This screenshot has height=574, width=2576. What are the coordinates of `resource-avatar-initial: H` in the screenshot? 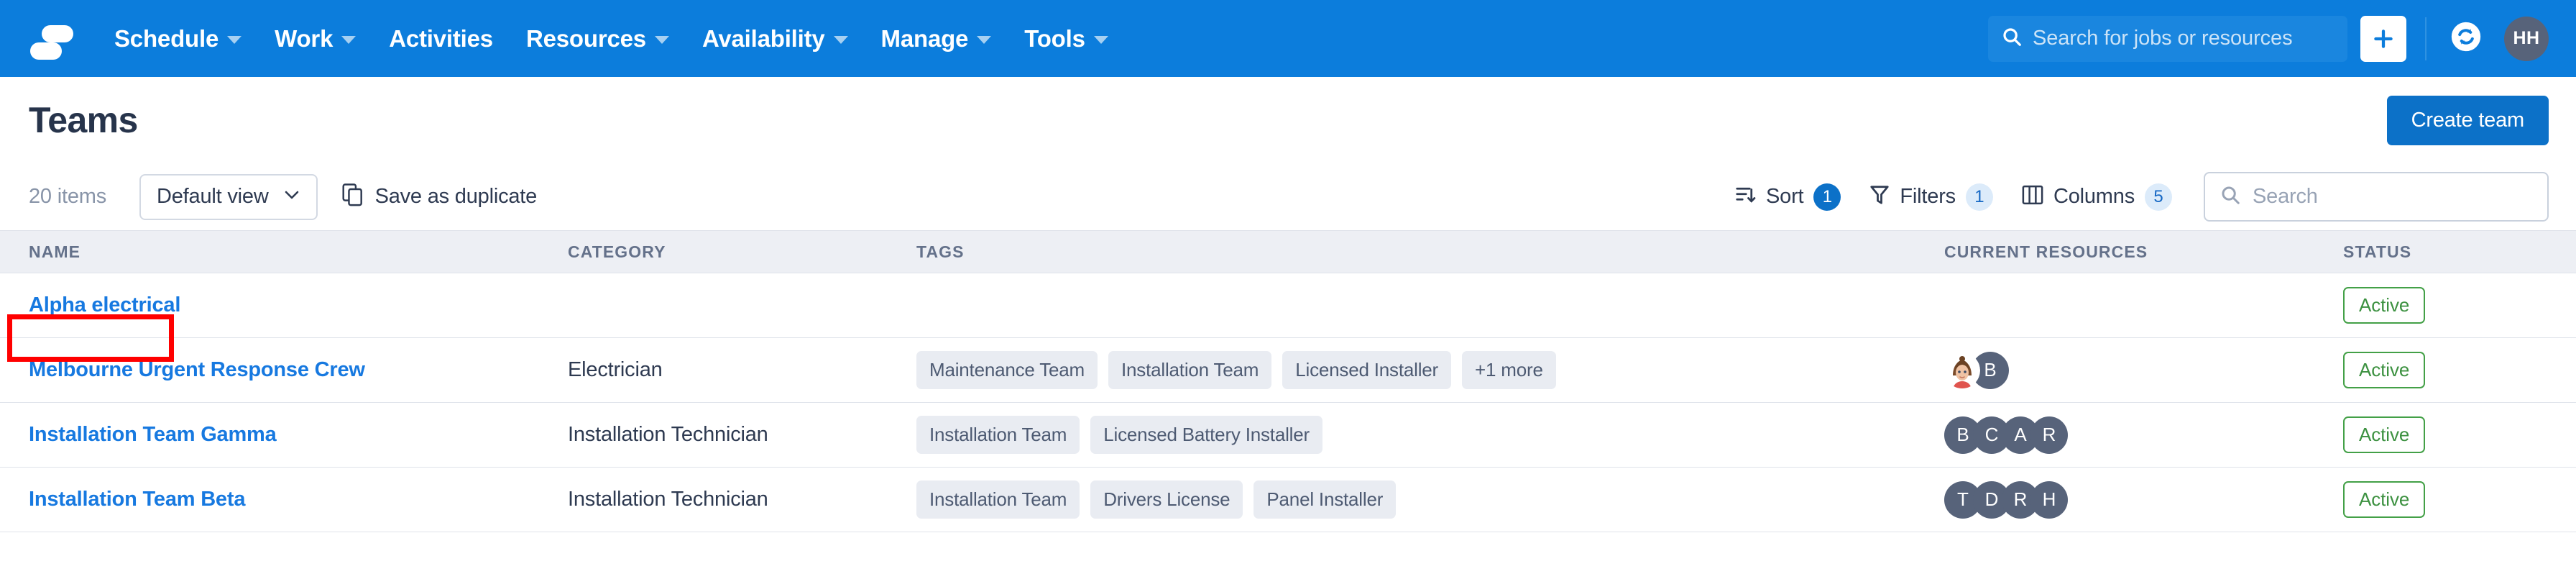 It's located at (2049, 499).